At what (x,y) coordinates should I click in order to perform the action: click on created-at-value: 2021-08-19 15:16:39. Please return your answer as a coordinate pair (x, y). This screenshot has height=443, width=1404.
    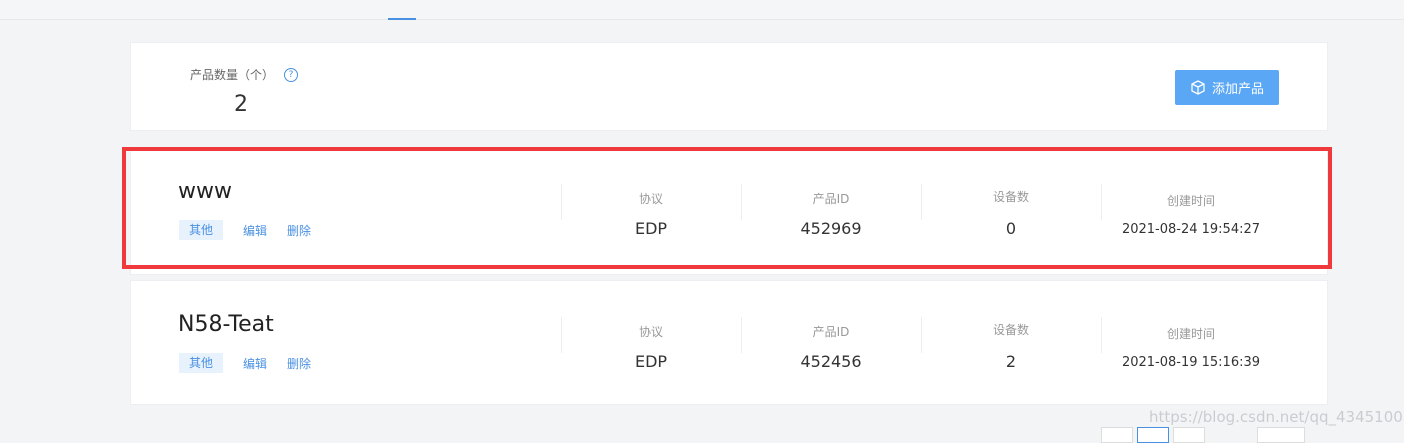
    Looking at the image, I should click on (1191, 362).